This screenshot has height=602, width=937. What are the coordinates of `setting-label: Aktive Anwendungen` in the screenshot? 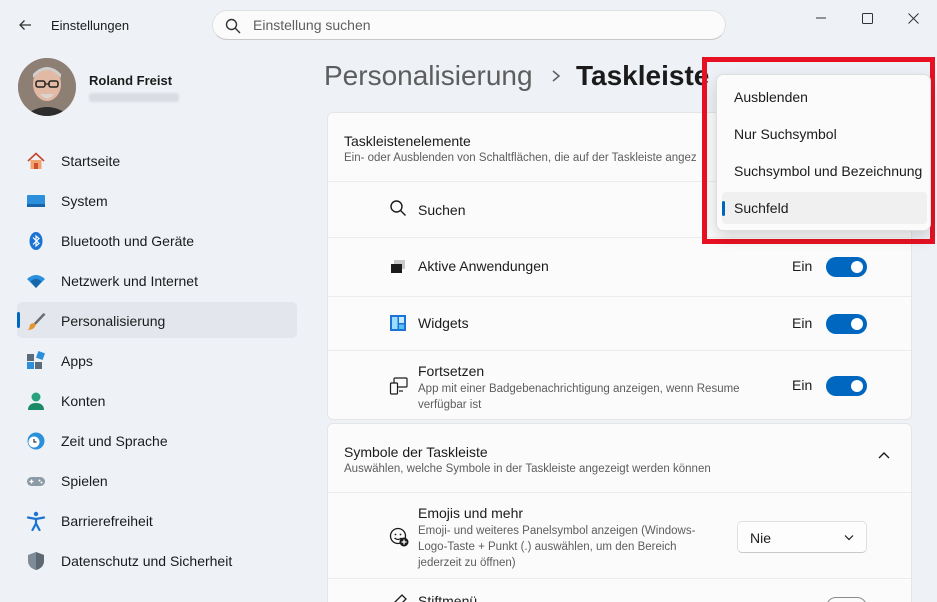 It's located at (483, 266).